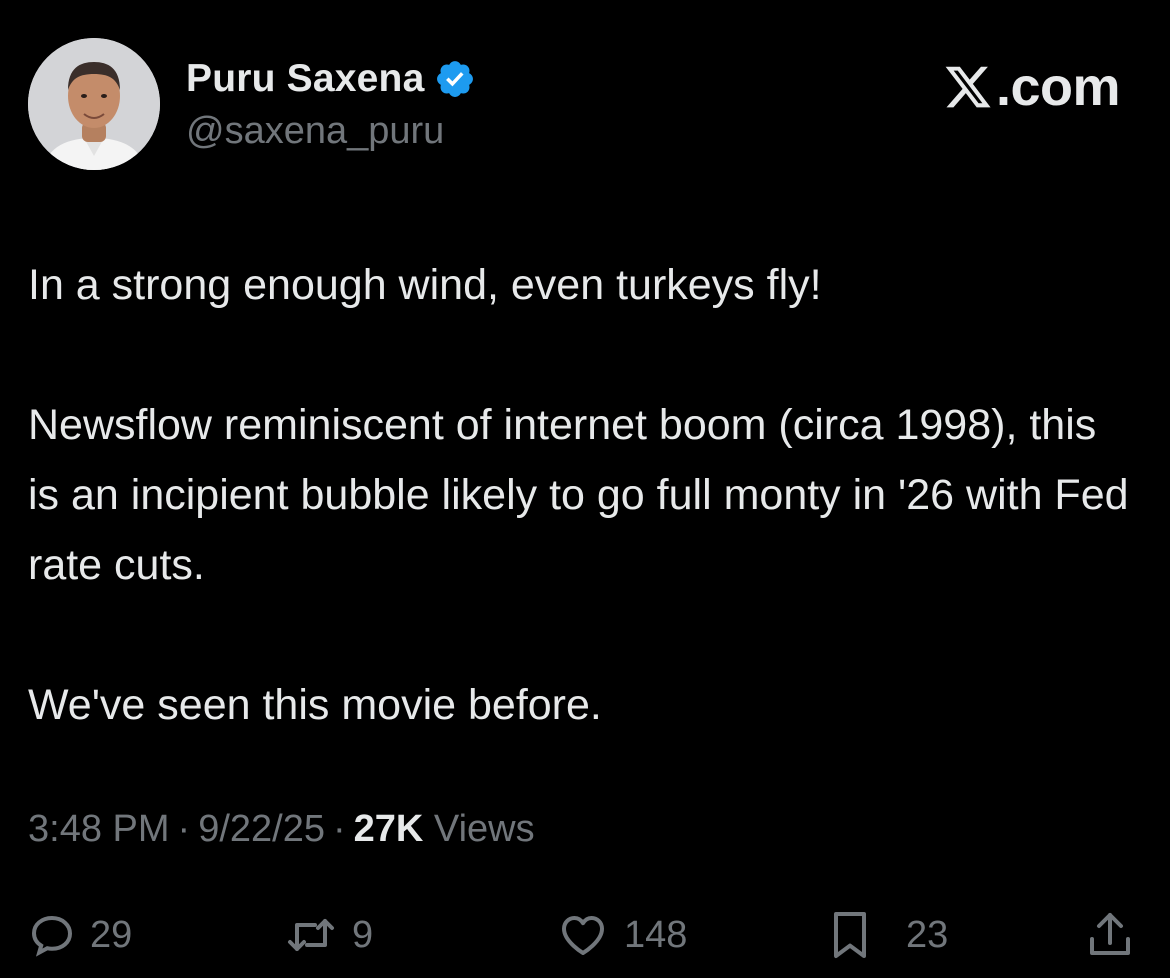 This screenshot has width=1170, height=978. Describe the element at coordinates (315, 705) in the screenshot. I see `tweet-paragraph: We've seen this movie before.` at that location.